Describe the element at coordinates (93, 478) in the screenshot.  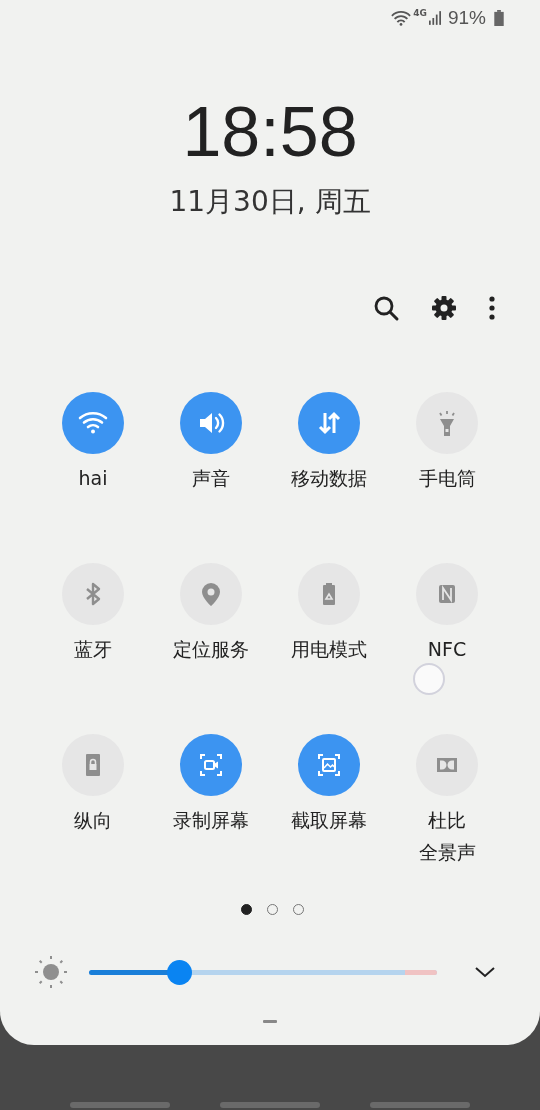
I see `tile-label: hai` at that location.